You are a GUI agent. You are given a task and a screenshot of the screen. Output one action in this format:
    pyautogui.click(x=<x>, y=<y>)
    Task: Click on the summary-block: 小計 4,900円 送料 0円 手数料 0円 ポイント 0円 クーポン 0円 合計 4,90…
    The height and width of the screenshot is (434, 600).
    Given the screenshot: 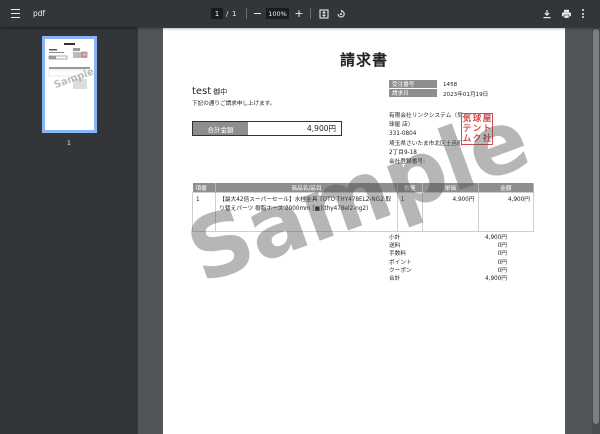 What is the action you would take?
    pyautogui.click(x=448, y=258)
    